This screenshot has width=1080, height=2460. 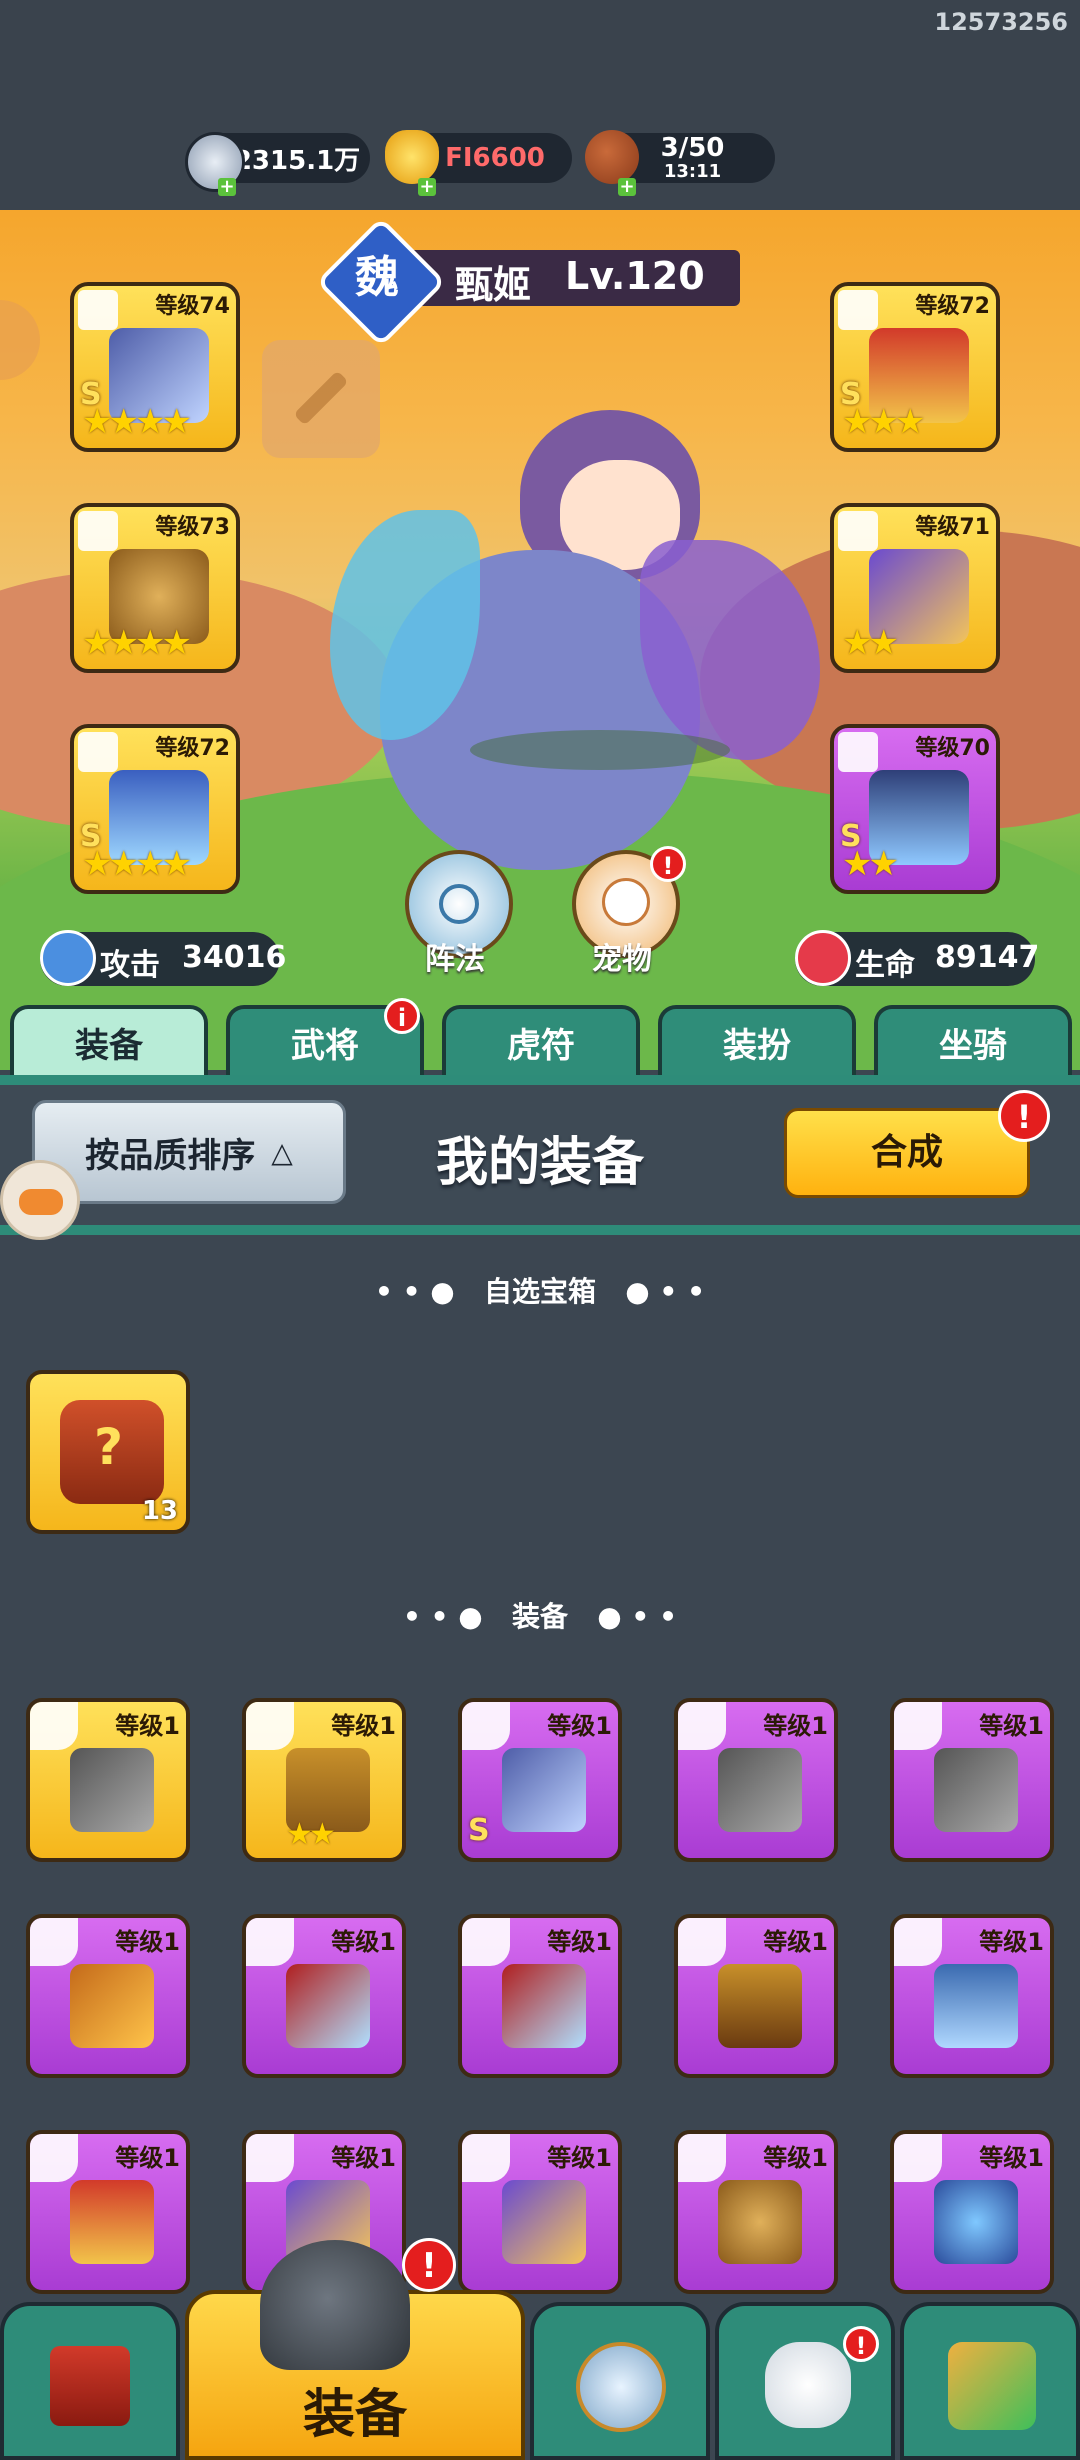 I want to click on tab-equipment: 装备, so click(x=109, y=1042).